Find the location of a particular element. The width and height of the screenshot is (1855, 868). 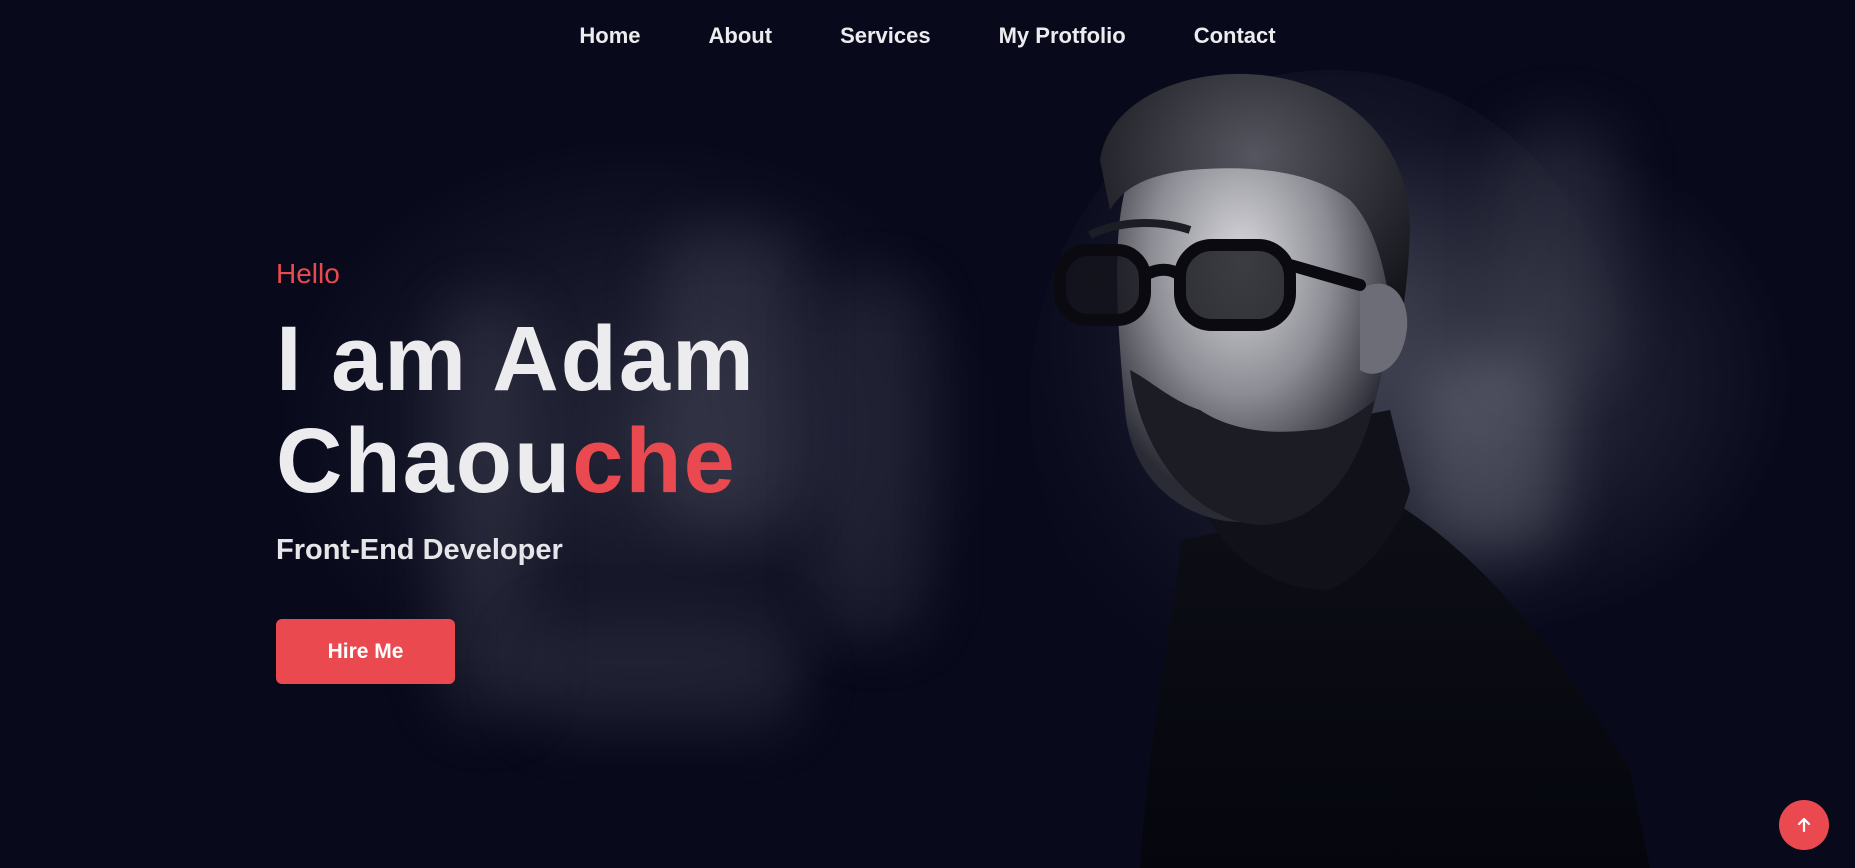

nav-item-home: Home is located at coordinates (609, 36).